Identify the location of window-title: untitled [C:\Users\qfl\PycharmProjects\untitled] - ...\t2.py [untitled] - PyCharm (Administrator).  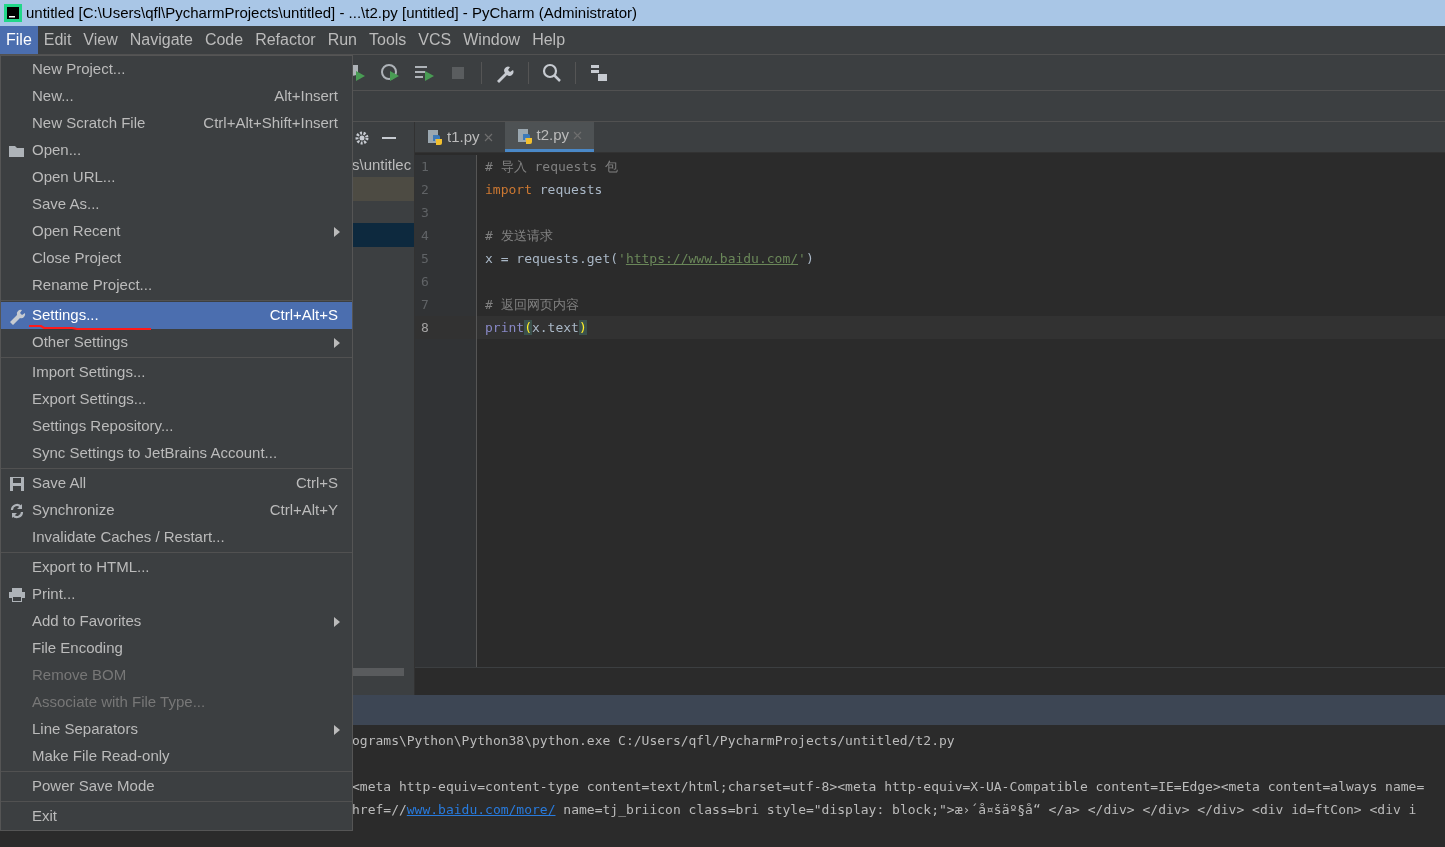
(332, 12).